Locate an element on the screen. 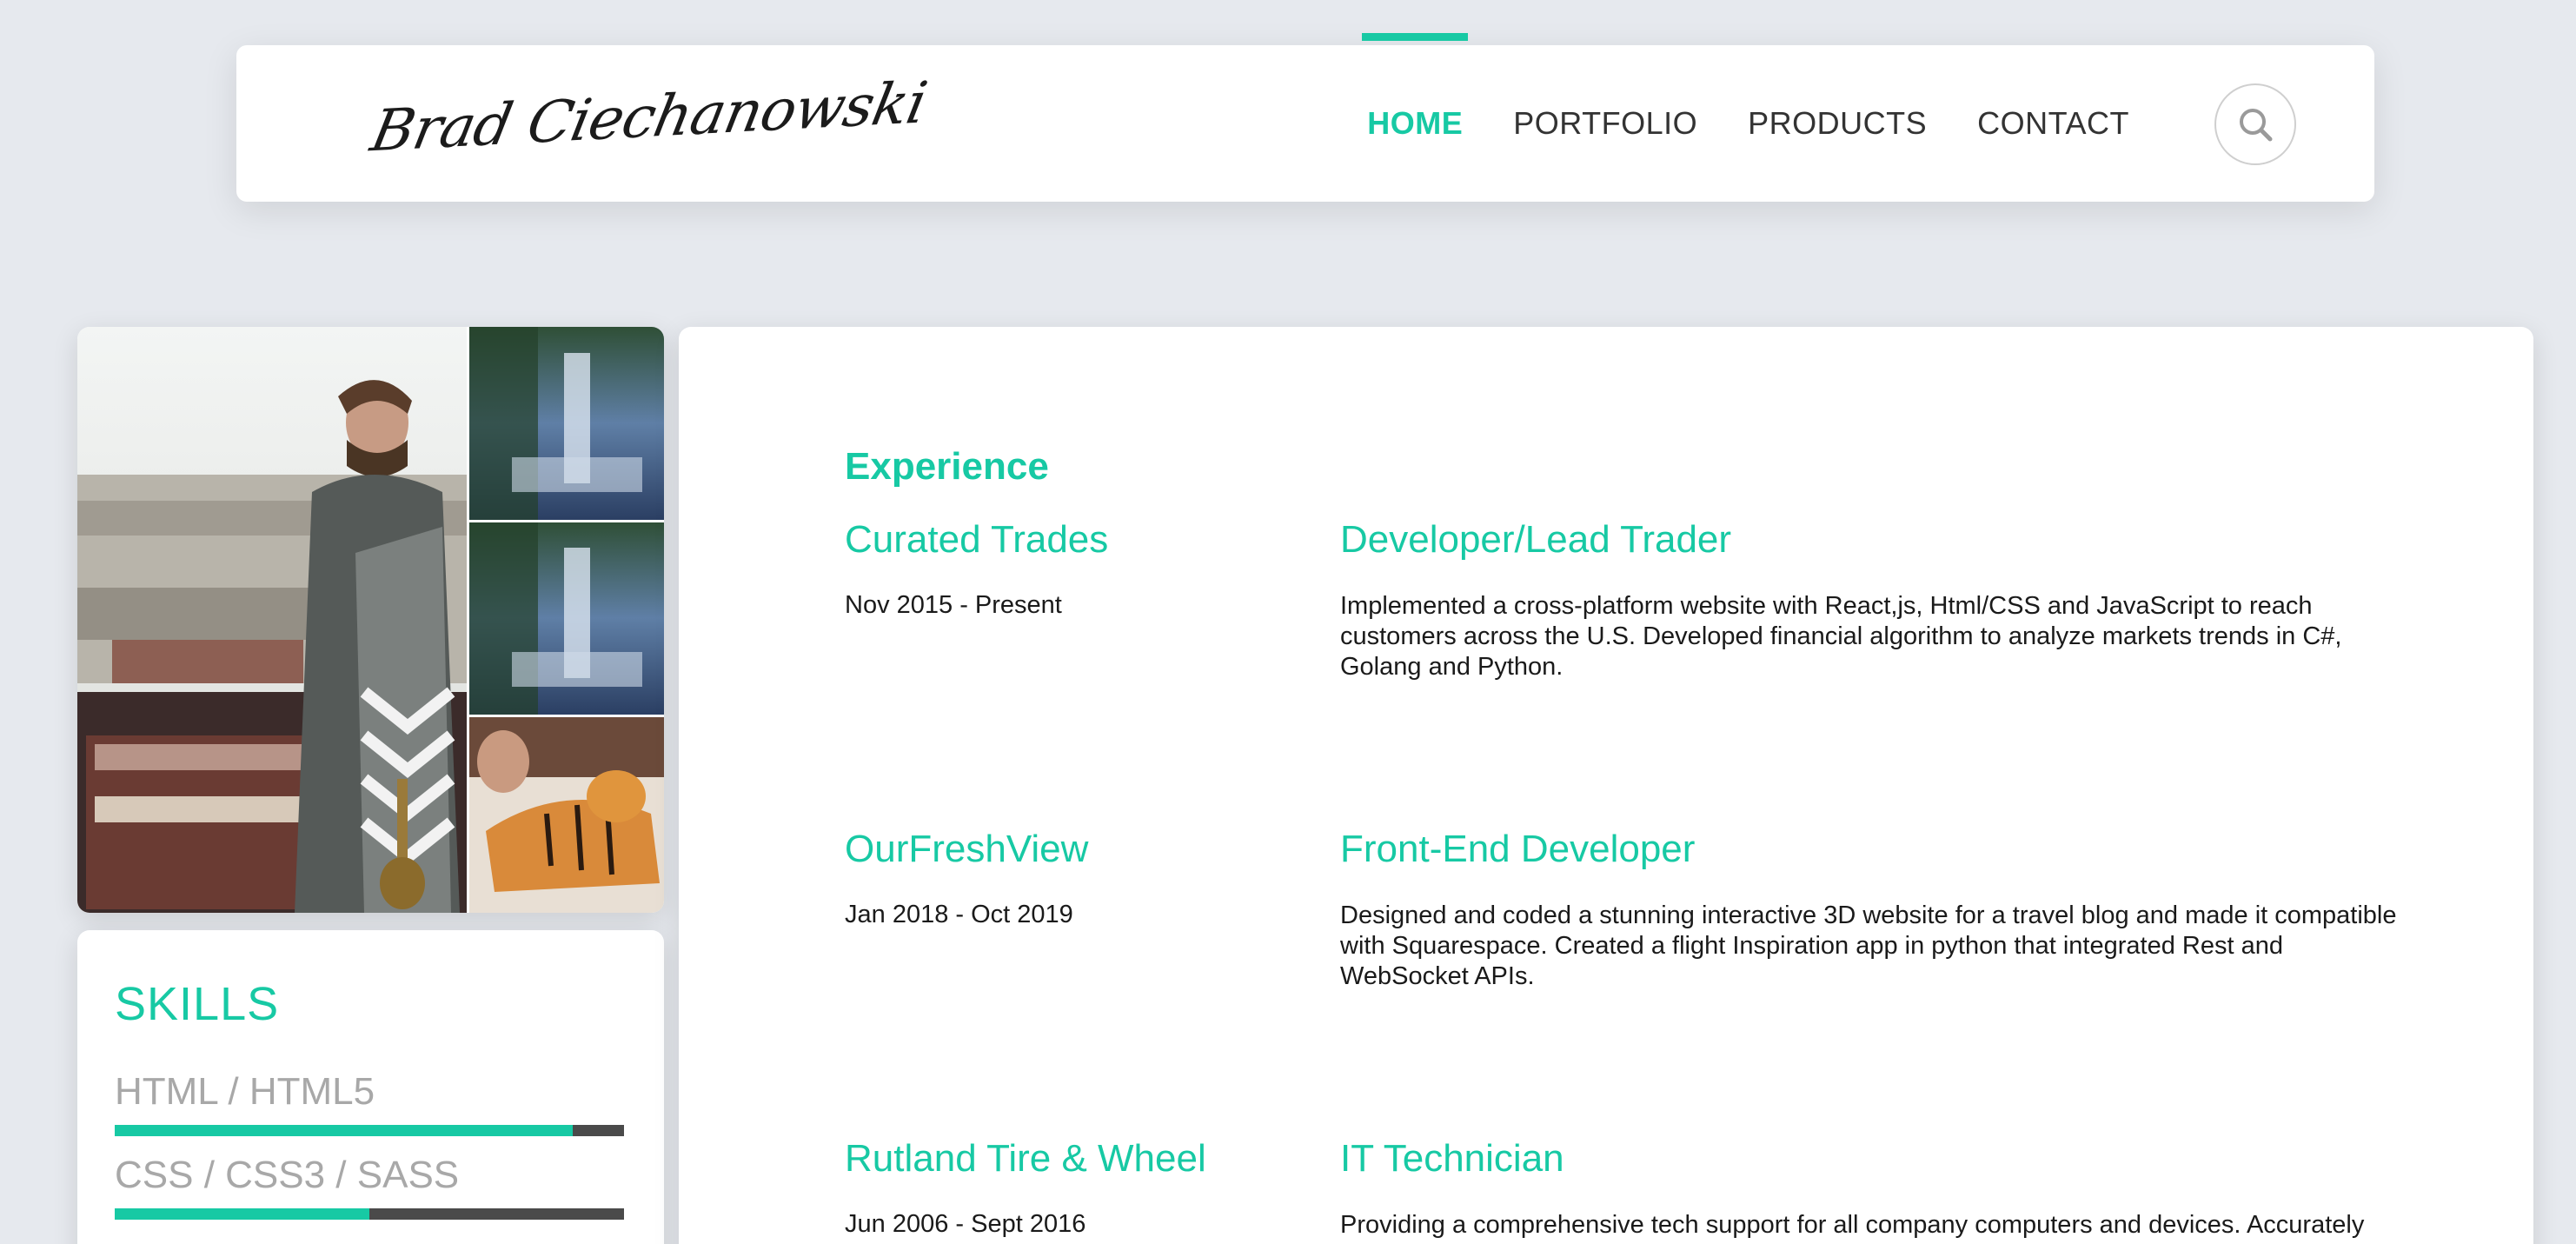 The width and height of the screenshot is (2576, 1244). job-role: Front-End Developer is located at coordinates (1518, 849).